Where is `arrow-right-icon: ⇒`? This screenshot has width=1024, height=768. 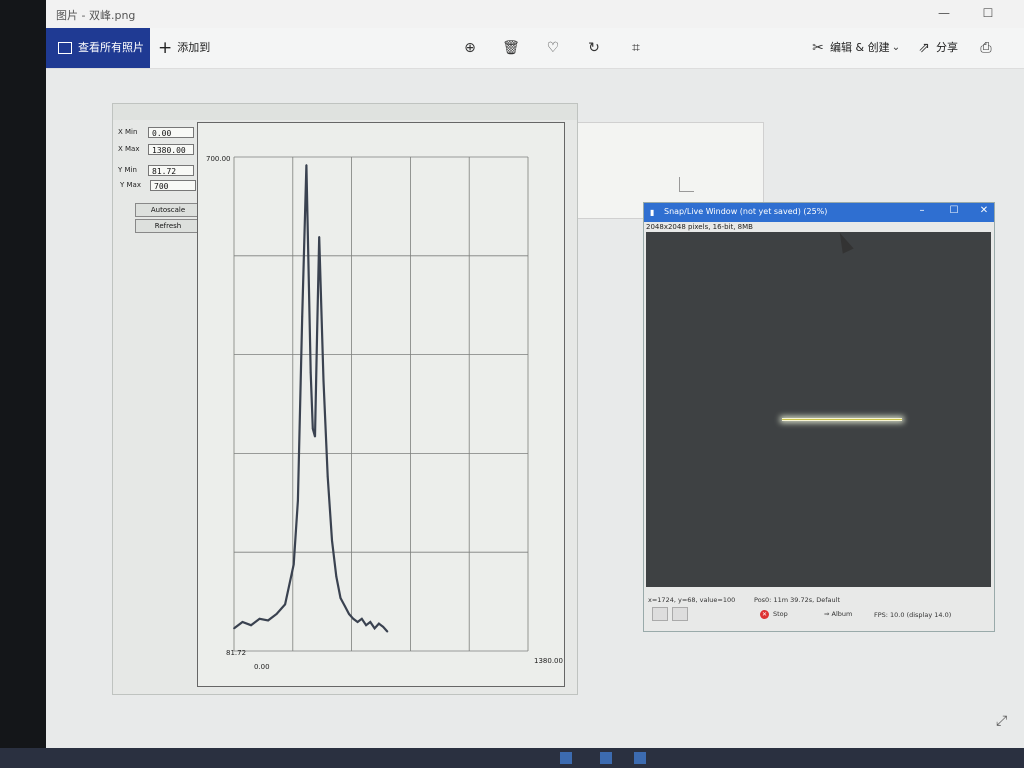 arrow-right-icon: ⇒ is located at coordinates (828, 614).